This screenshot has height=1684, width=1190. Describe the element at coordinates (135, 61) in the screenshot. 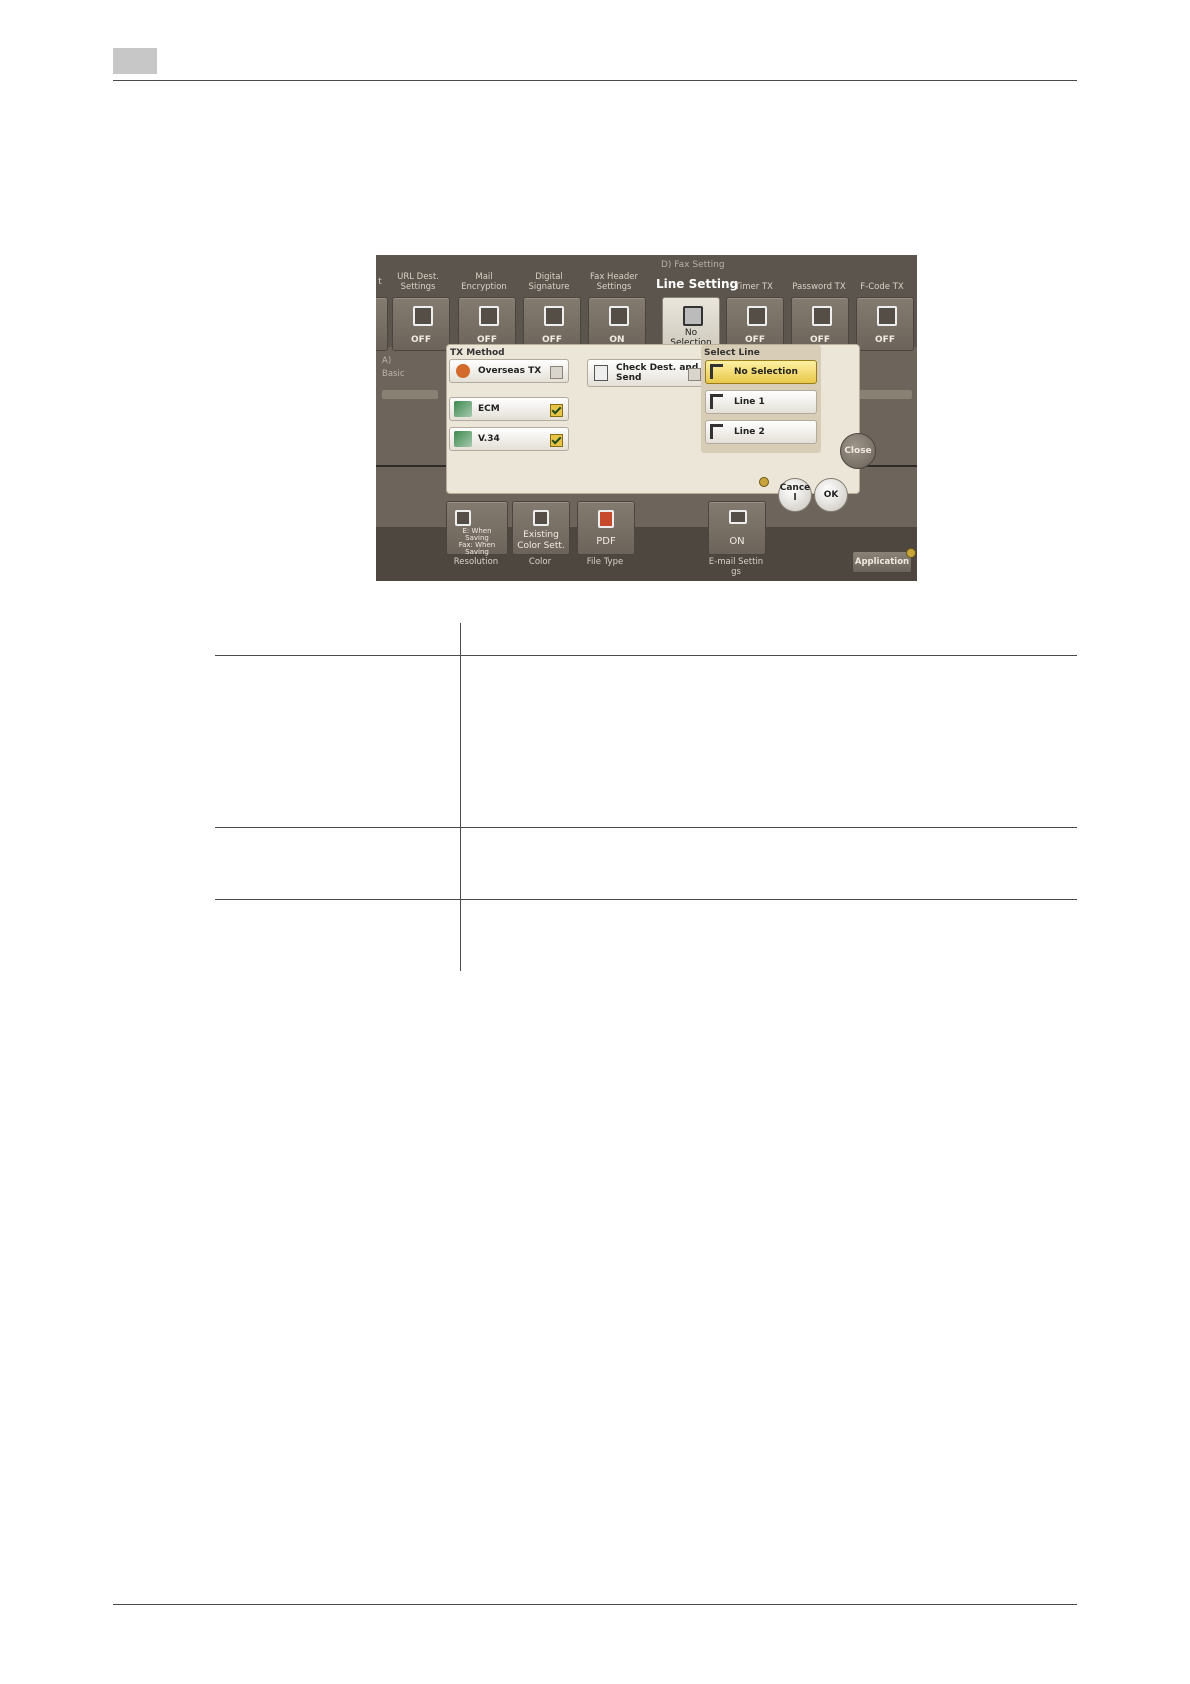

I see `chapter-tab` at that location.